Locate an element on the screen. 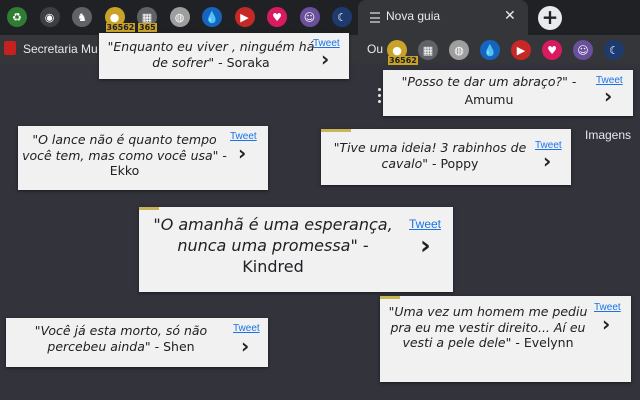 This screenshot has width=640, height=400. quote-author: Evelynn is located at coordinates (548, 343).